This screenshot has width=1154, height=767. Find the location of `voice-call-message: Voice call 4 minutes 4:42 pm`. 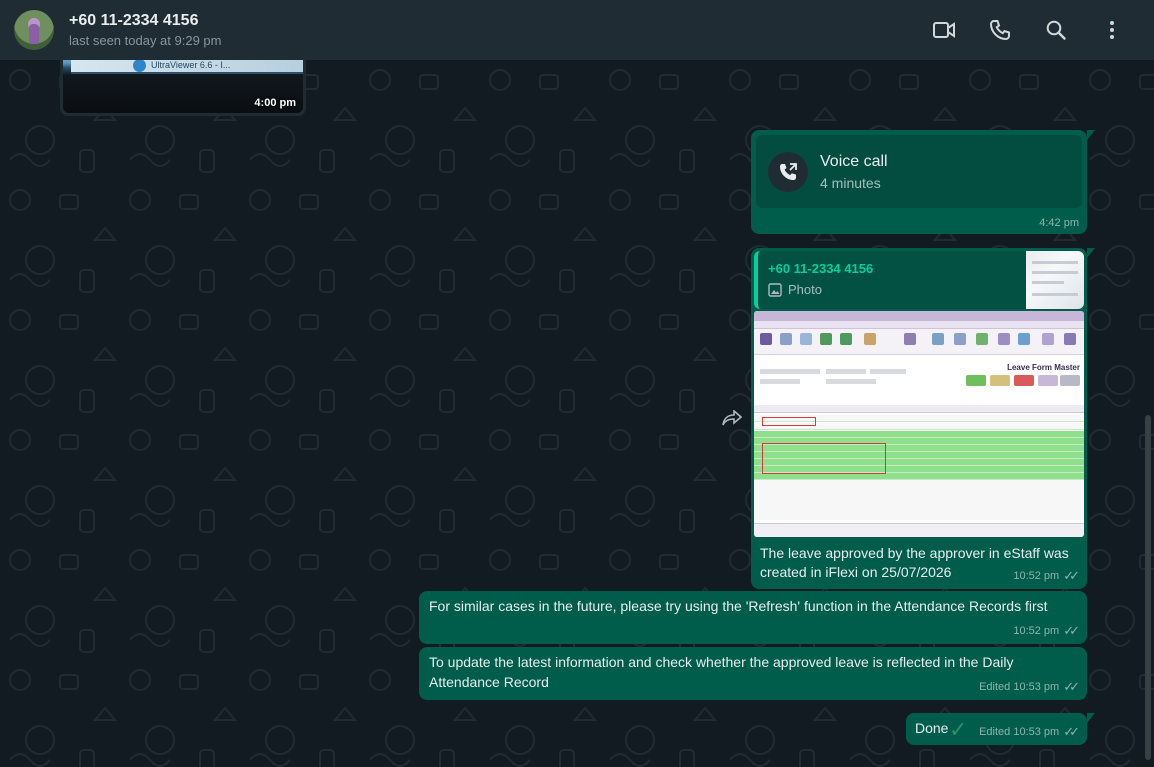

voice-call-message: Voice call 4 minutes 4:42 pm is located at coordinates (923, 182).